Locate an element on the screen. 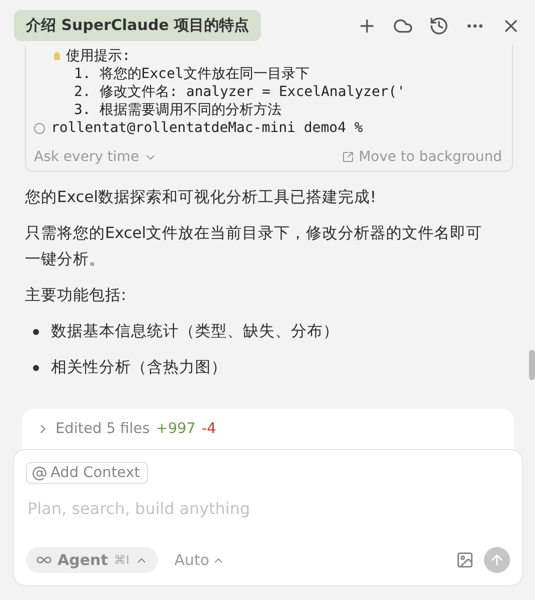  message-paragraph: 只需将您的Excel文件放在当前目录下，修改分析器的文件名即可一键分析。 is located at coordinates (254, 246).